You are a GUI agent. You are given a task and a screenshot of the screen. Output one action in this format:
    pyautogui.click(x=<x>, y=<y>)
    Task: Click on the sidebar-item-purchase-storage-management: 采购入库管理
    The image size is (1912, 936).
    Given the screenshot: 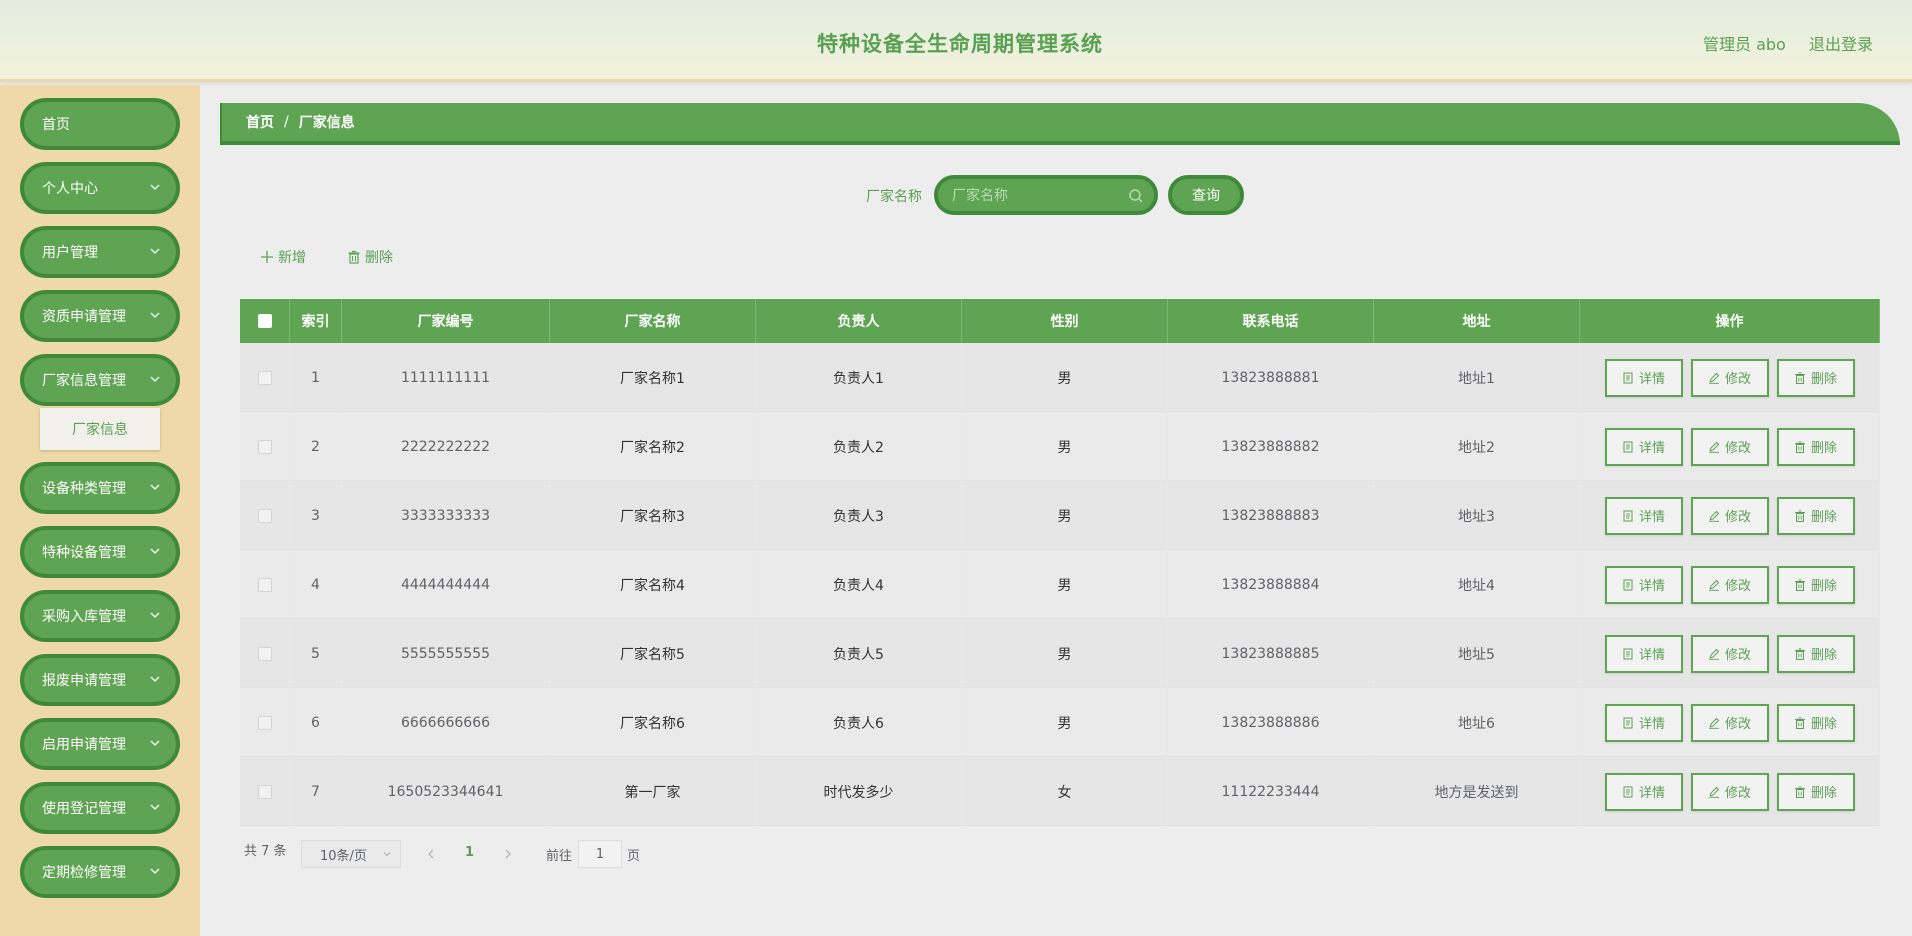 What is the action you would take?
    pyautogui.click(x=100, y=616)
    